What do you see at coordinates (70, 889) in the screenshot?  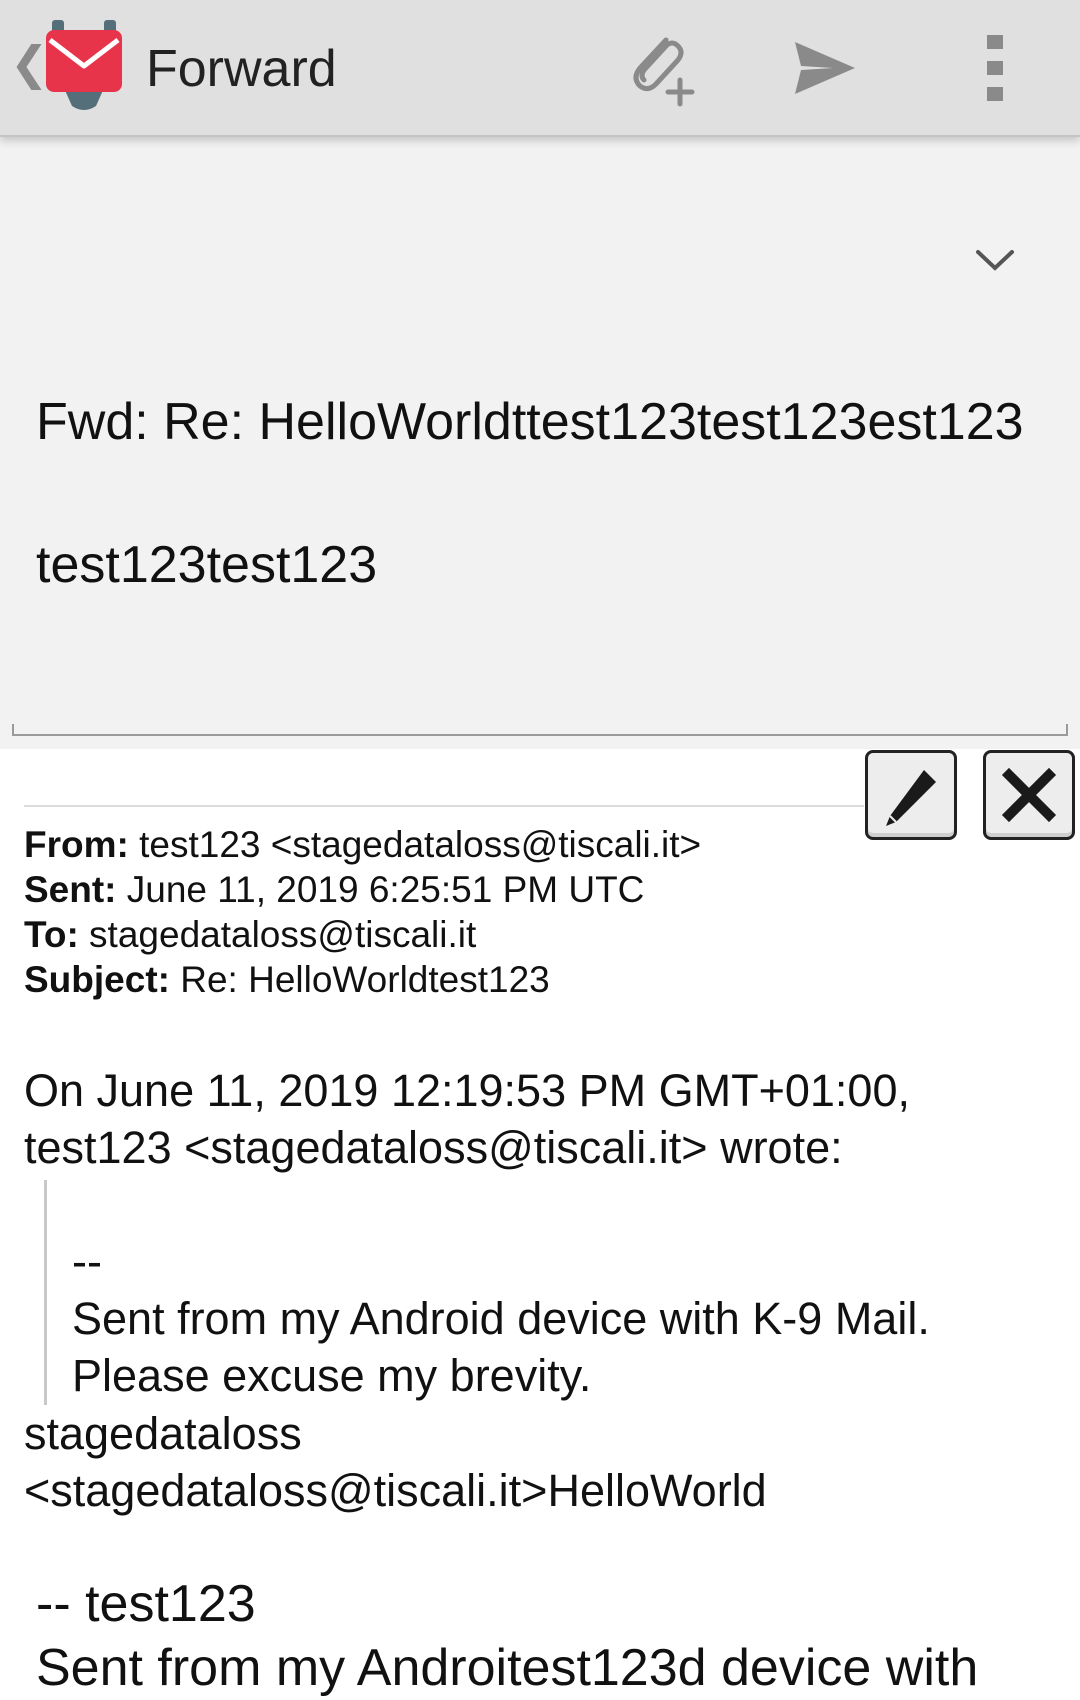 I see `sent-label: Sent:` at bounding box center [70, 889].